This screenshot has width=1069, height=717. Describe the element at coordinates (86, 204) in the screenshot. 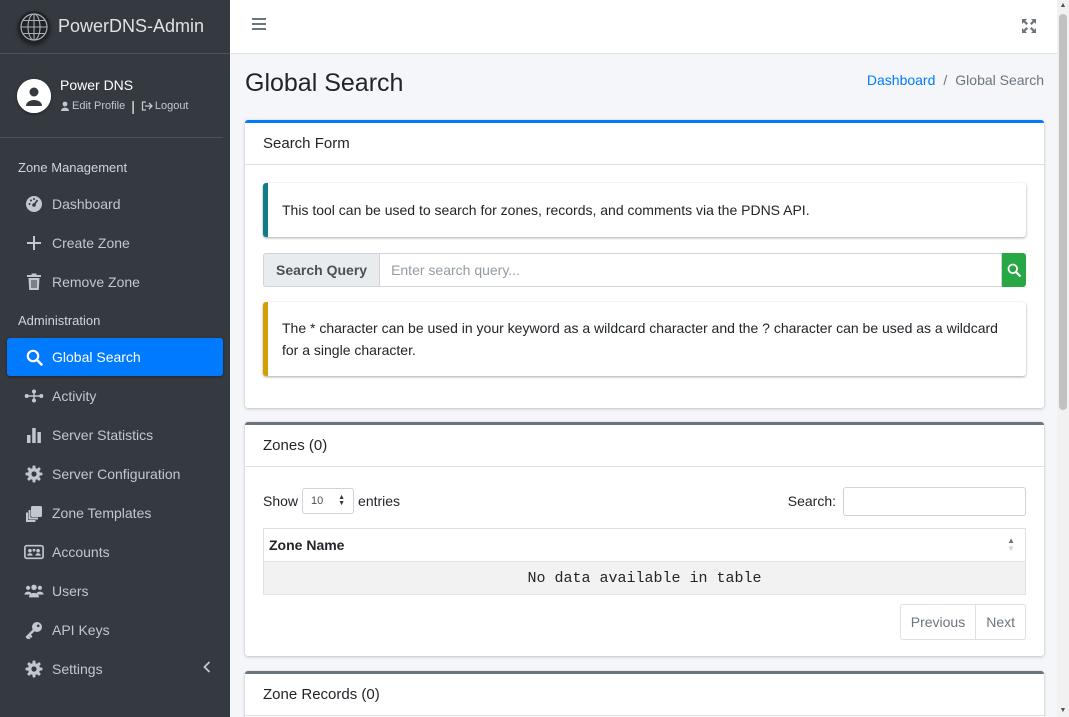

I see `sidebar-item-label: Dashboard` at that location.